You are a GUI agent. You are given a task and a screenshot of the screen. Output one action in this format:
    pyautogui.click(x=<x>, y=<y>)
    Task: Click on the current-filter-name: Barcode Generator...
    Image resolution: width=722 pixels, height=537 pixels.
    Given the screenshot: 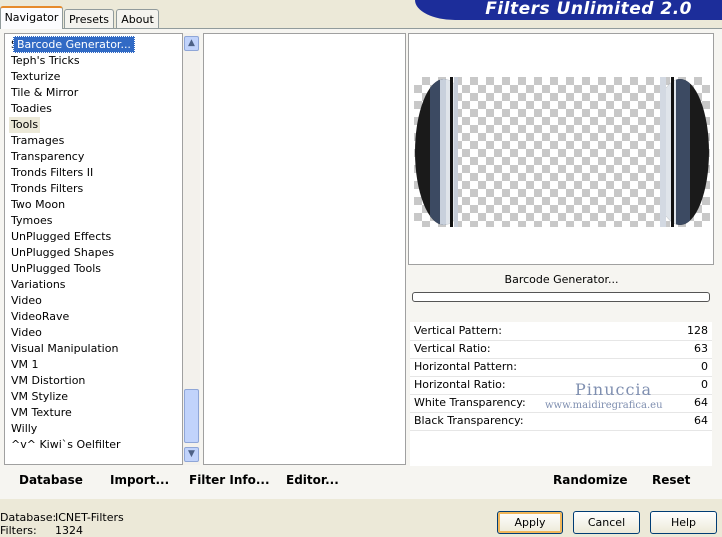 What is the action you would take?
    pyautogui.click(x=561, y=279)
    